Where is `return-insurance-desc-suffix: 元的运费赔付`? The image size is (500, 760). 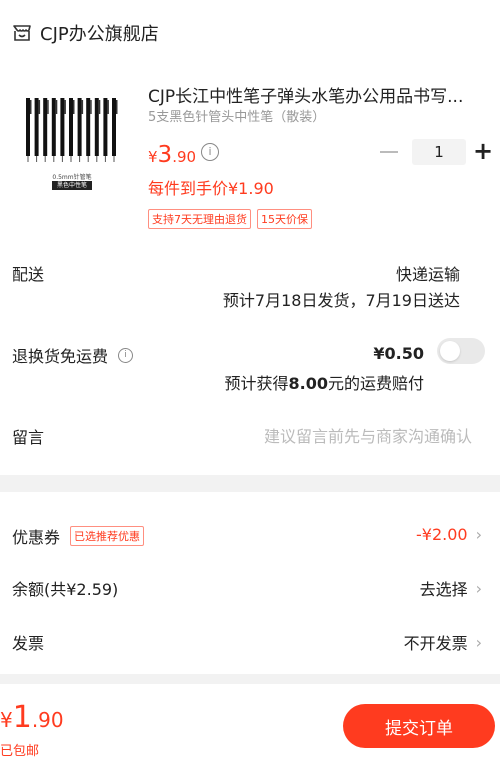 return-insurance-desc-suffix: 元的运费赔付 is located at coordinates (375, 383).